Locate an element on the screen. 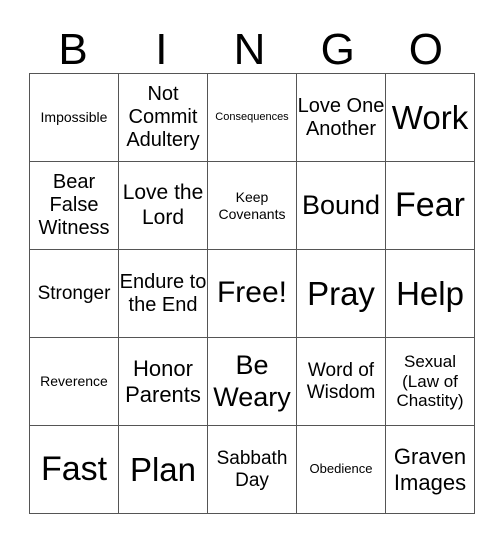  bingo-header: B I N G O is located at coordinates (249, 50).